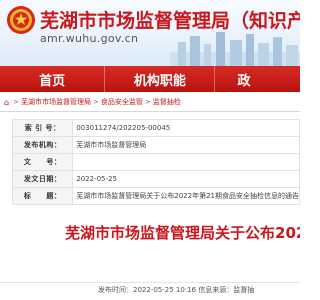  I want to click on doc-number-label: 文 号：, so click(42, 162).